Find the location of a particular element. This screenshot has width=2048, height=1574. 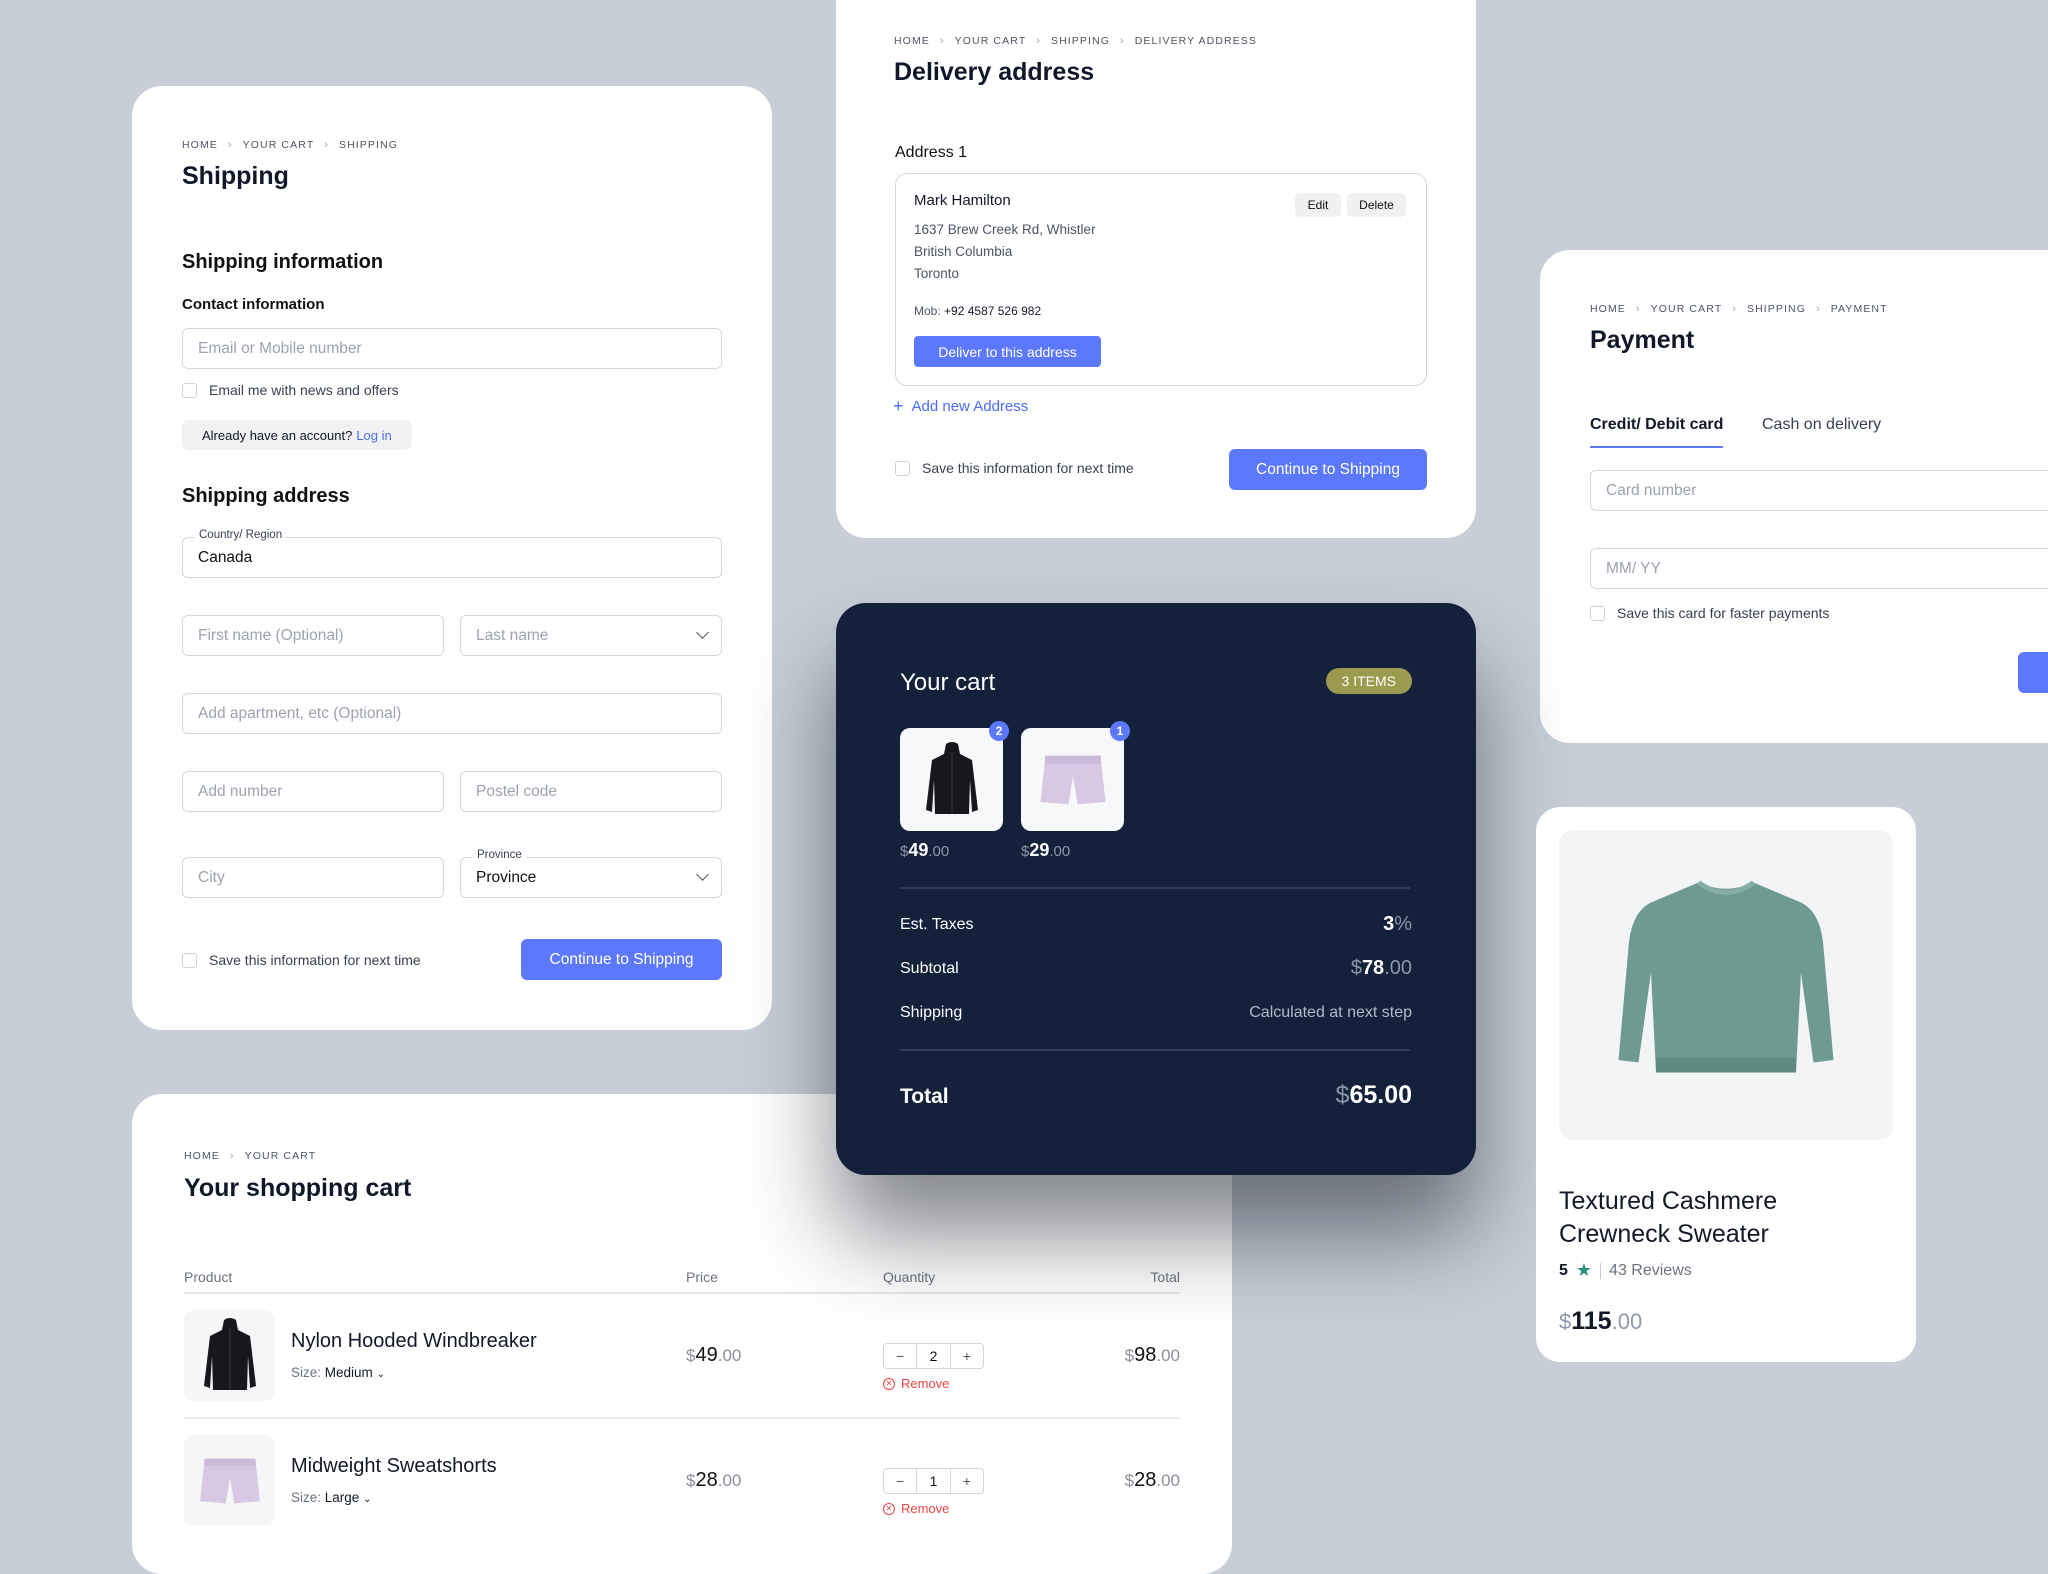

login-link: Log in is located at coordinates (373, 435).